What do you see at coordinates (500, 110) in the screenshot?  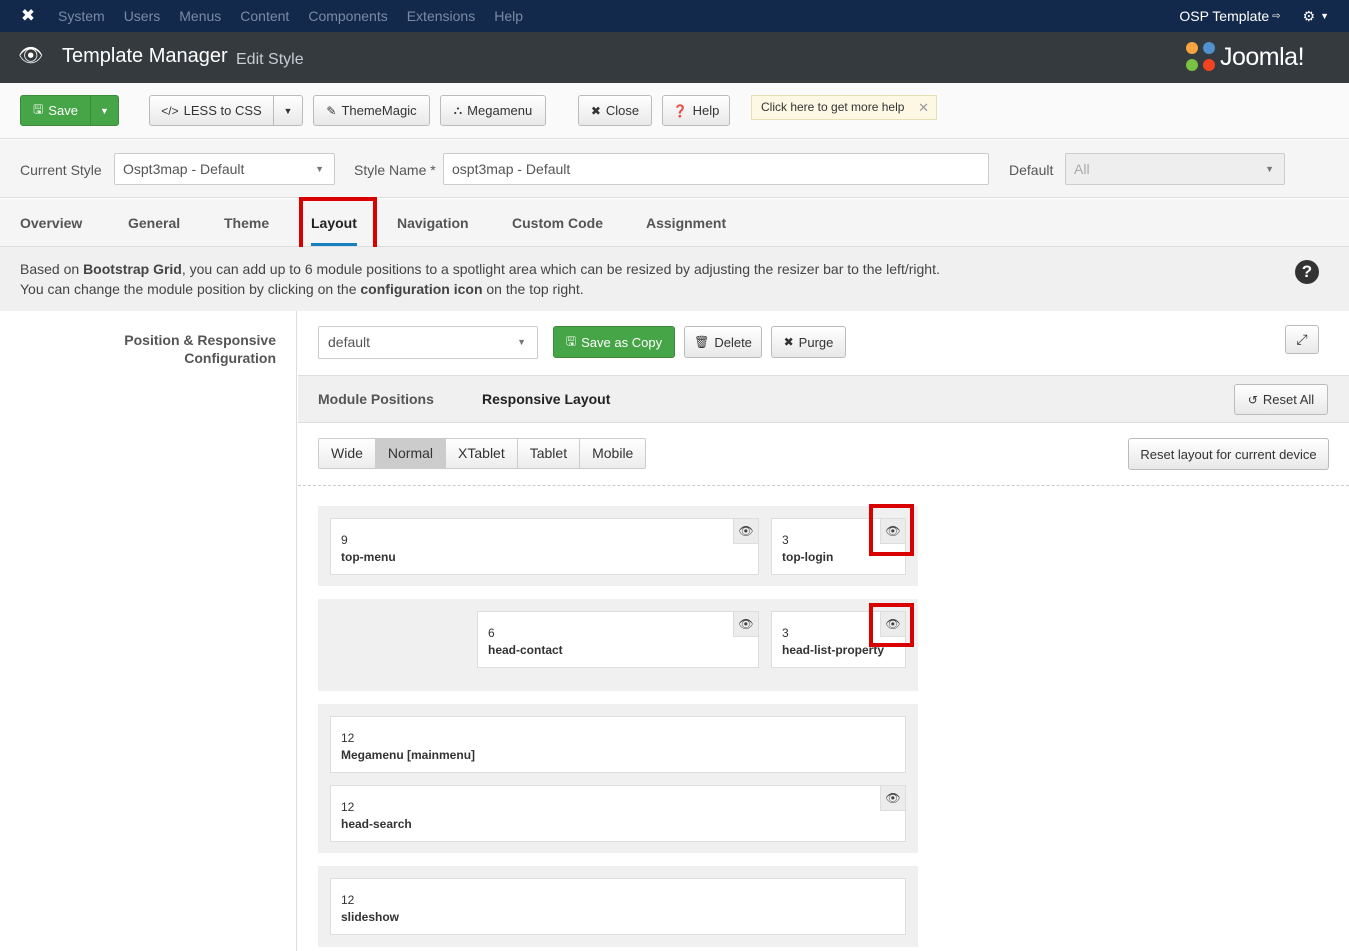 I see `megamenu-label: Megamenu` at bounding box center [500, 110].